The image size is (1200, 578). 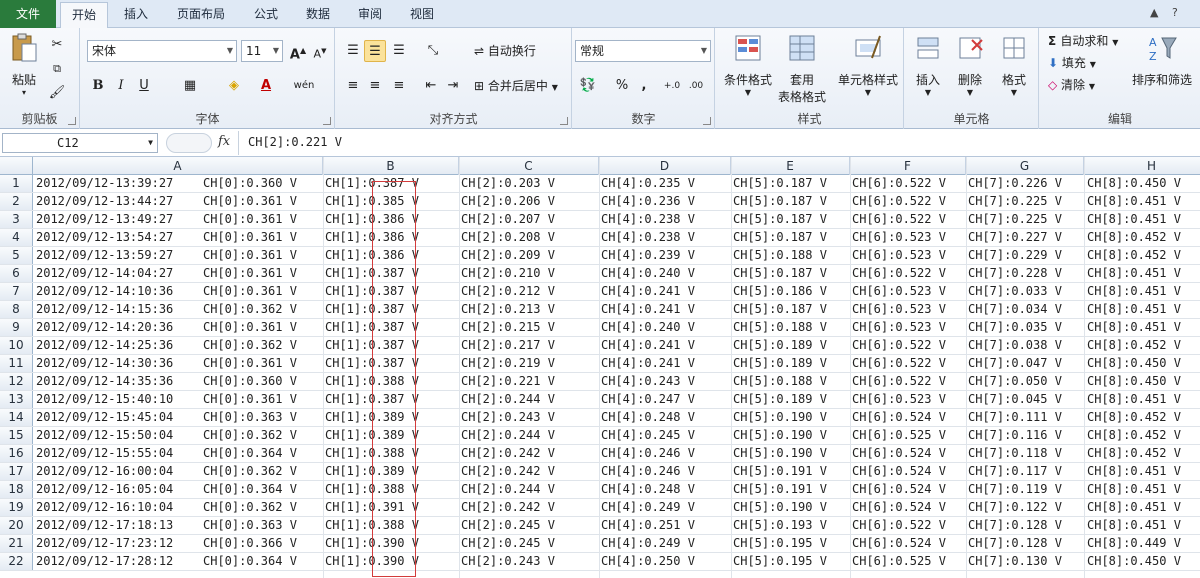 What do you see at coordinates (16, 507) in the screenshot?
I see `row-header: 19` at bounding box center [16, 507].